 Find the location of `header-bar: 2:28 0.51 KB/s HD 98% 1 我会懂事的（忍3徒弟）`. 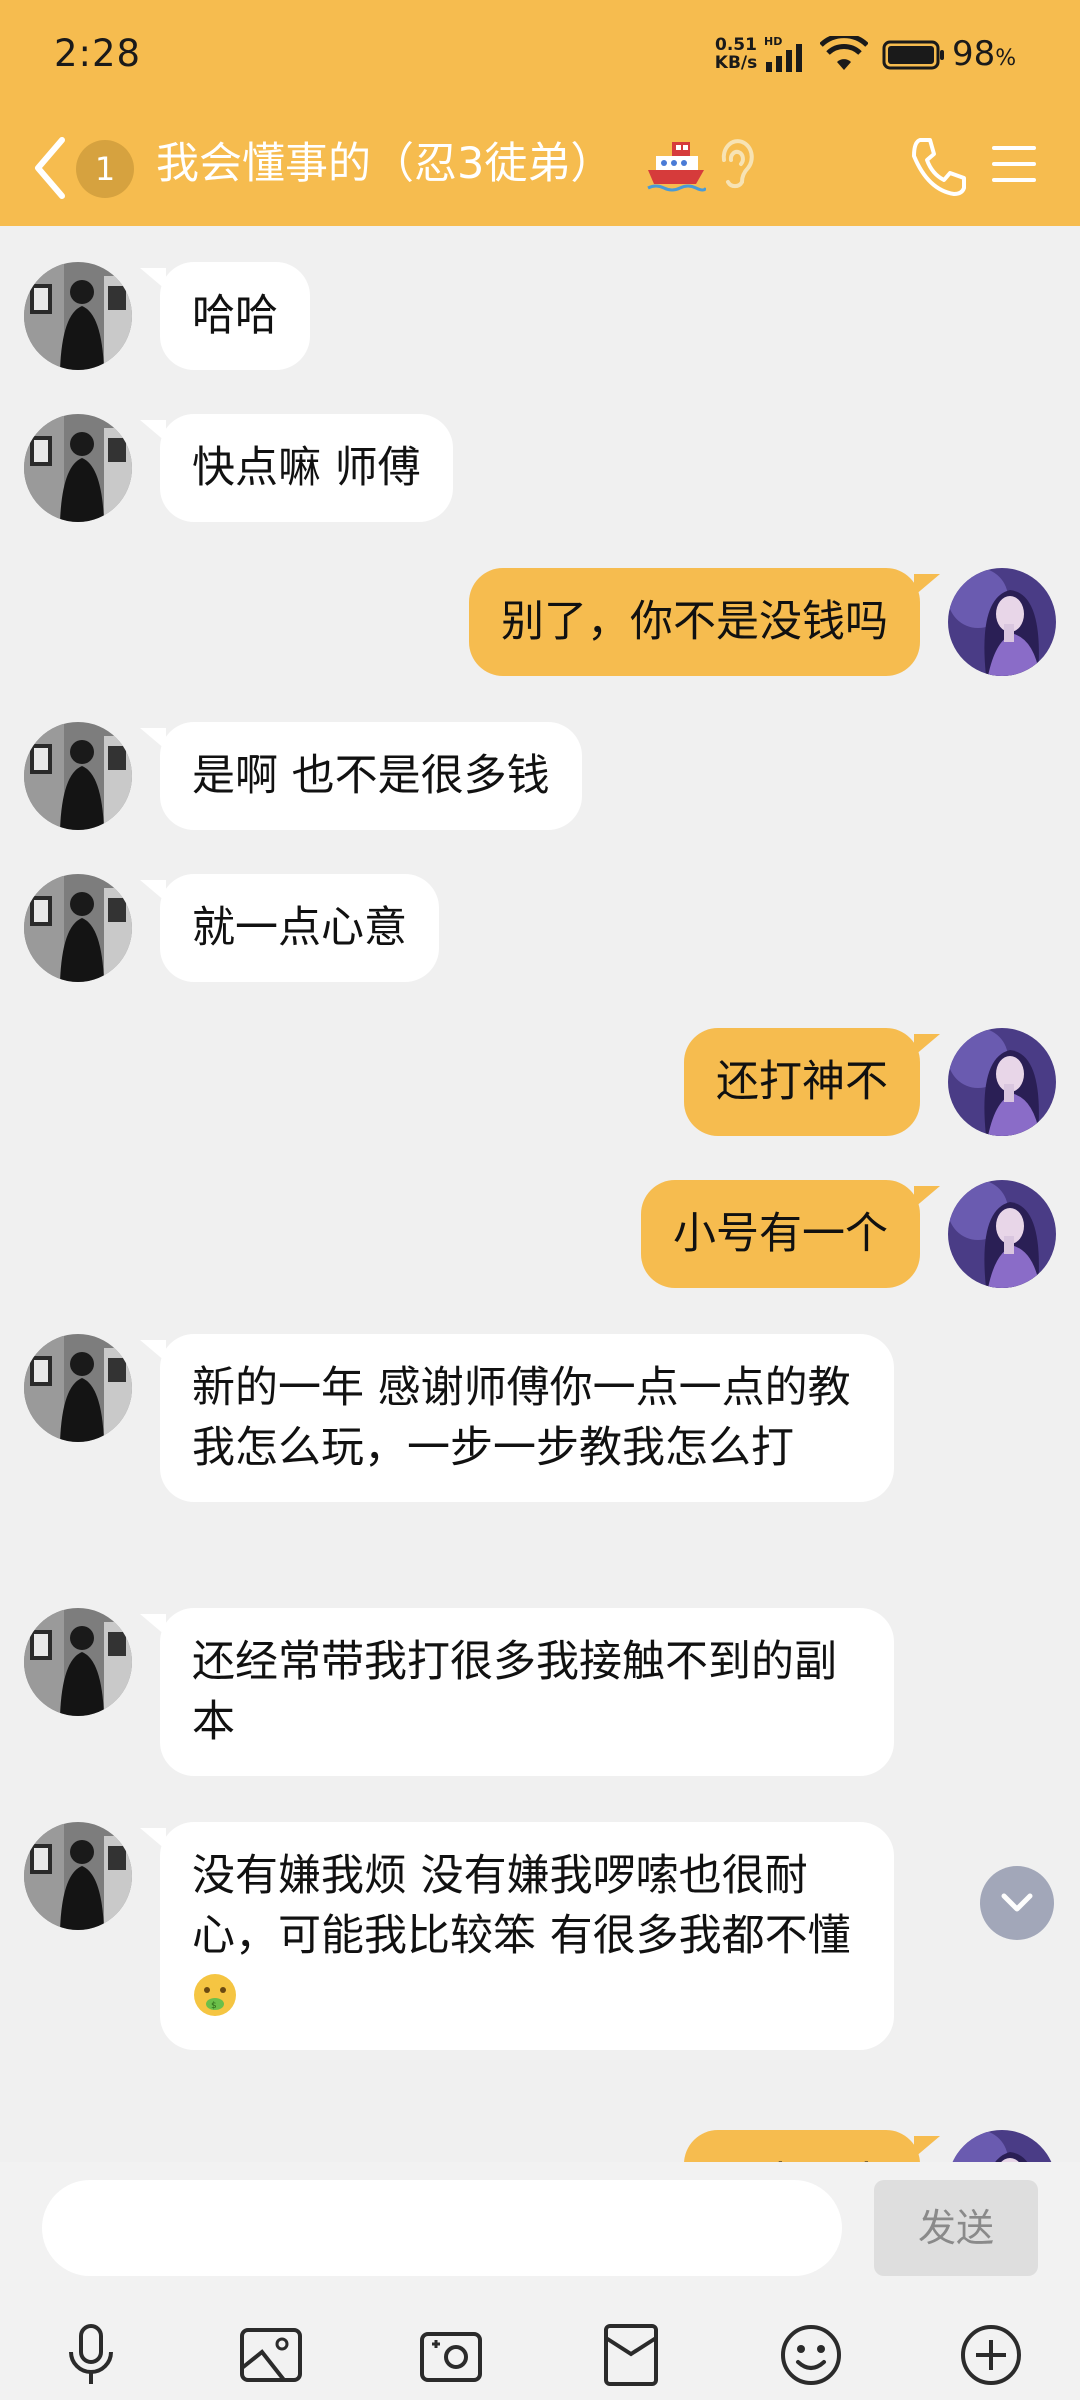

header-bar: 2:28 0.51 KB/s HD 98% 1 我会懂事的（忍3徒弟） is located at coordinates (540, 113).